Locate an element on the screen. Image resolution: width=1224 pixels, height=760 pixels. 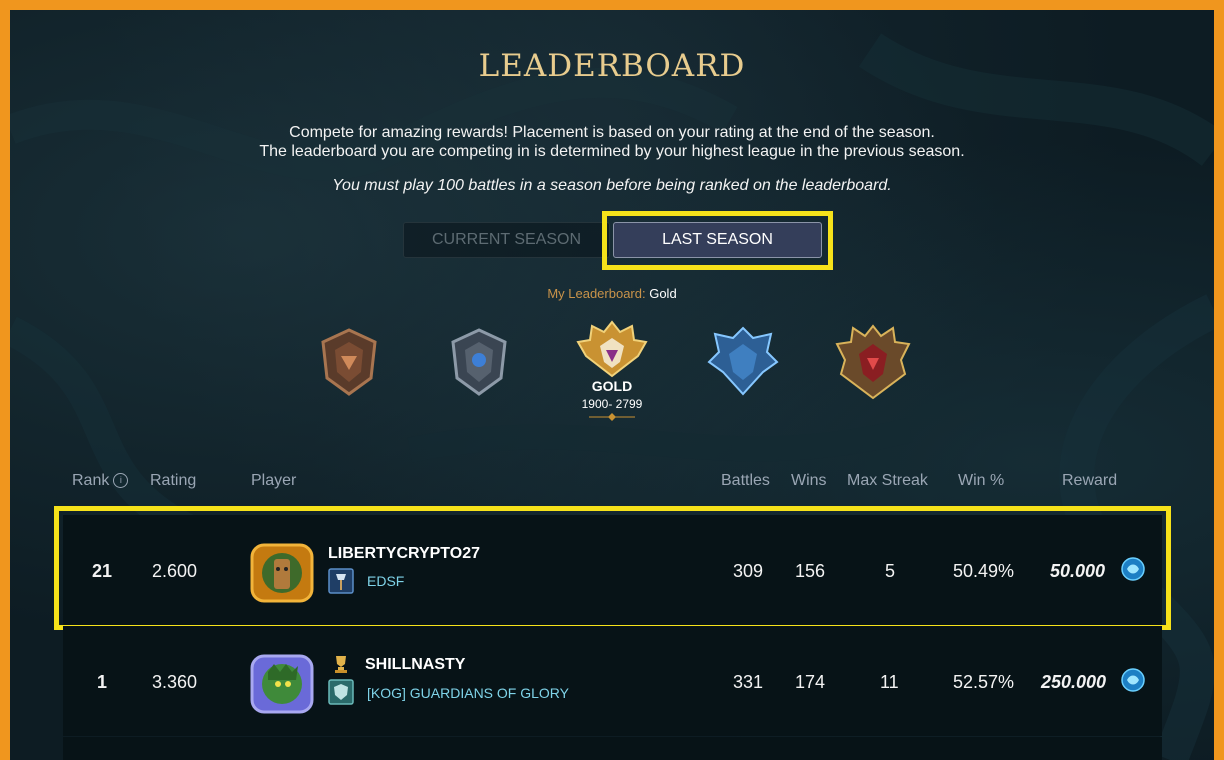
row-max-streak: 11 is located at coordinates (889, 682).